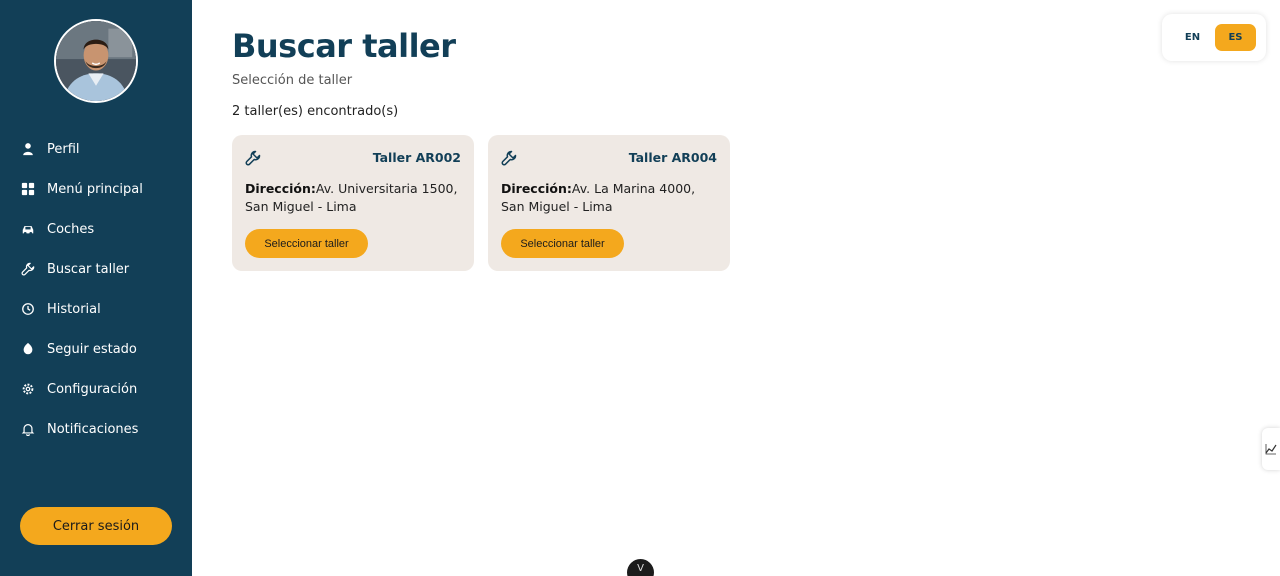 The height and width of the screenshot is (576, 1280). What do you see at coordinates (344, 46) in the screenshot?
I see `page-title: Buscar taller` at bounding box center [344, 46].